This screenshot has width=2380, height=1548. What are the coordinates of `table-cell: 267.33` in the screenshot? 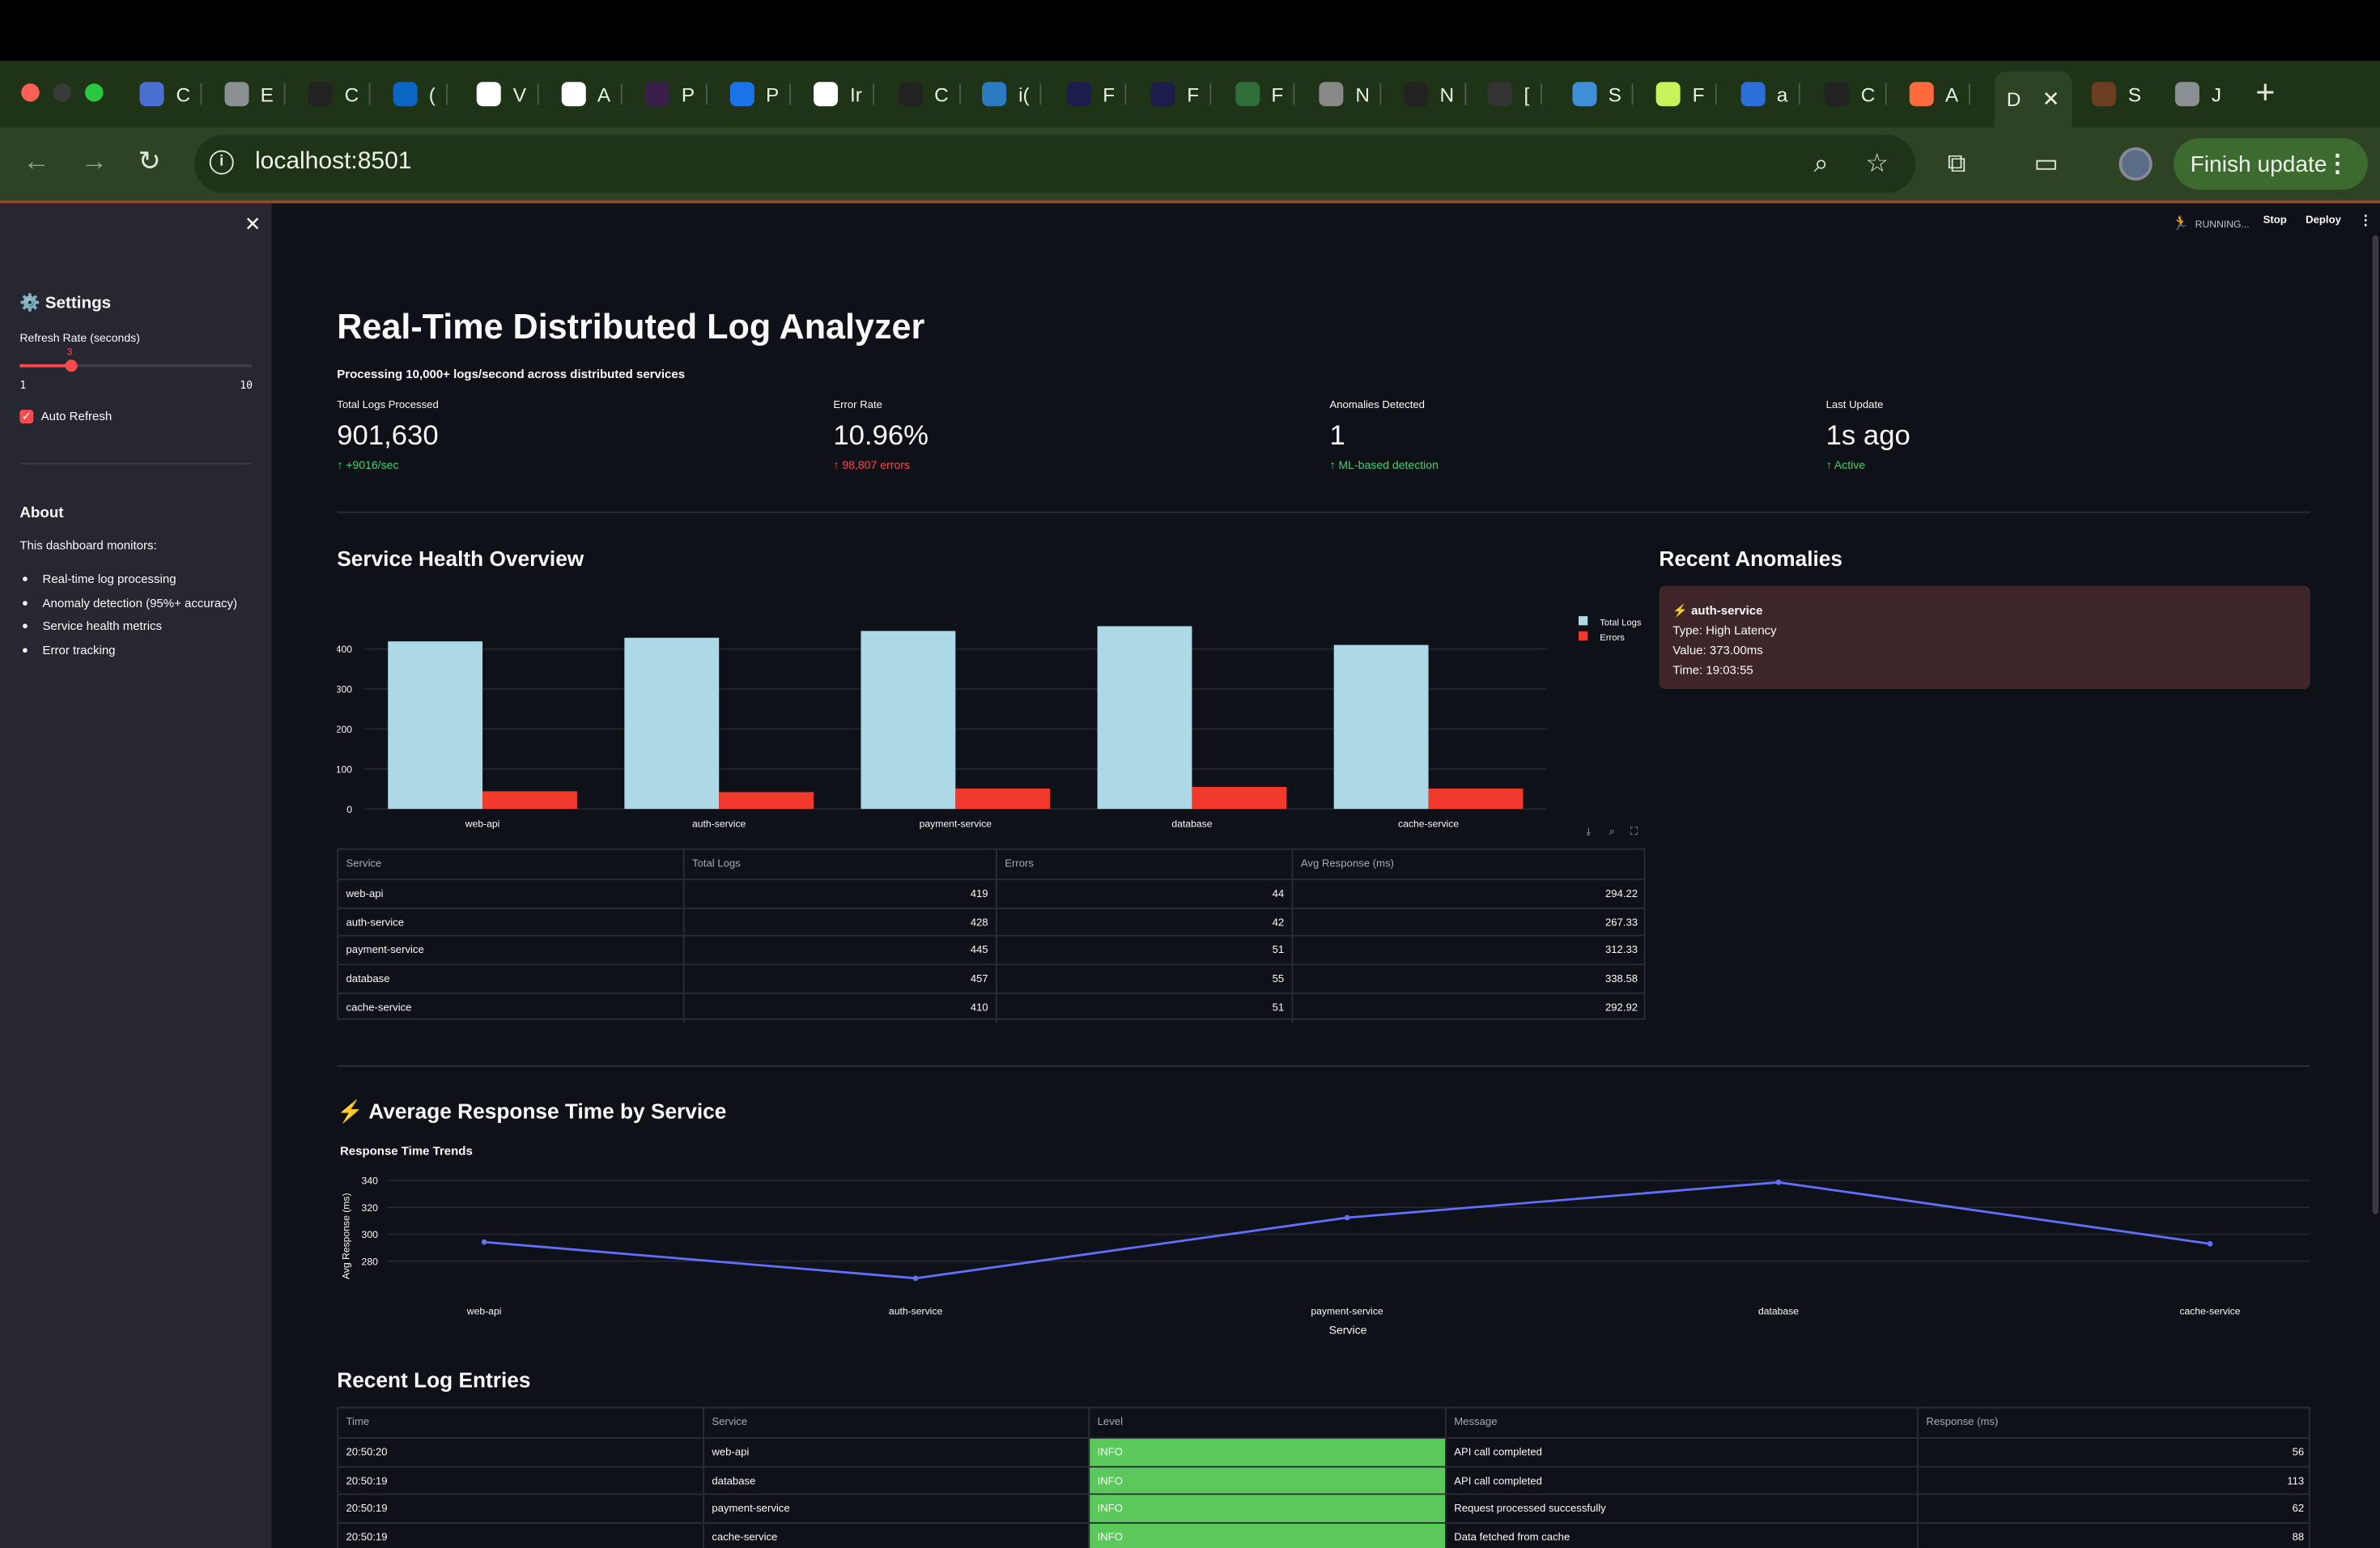 It's located at (1468, 923).